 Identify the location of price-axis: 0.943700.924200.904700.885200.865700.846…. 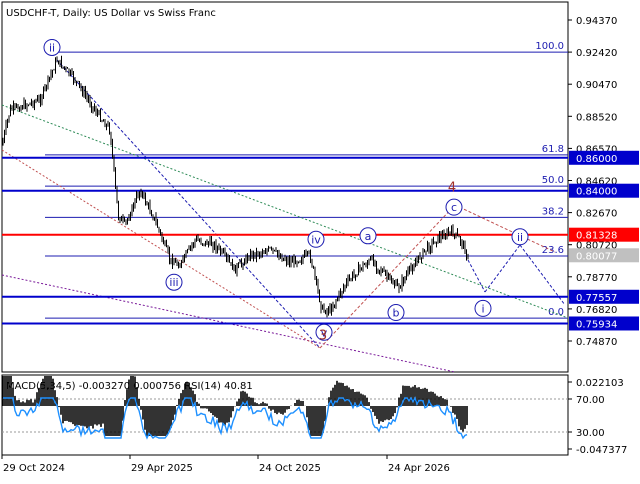
(603, 182).